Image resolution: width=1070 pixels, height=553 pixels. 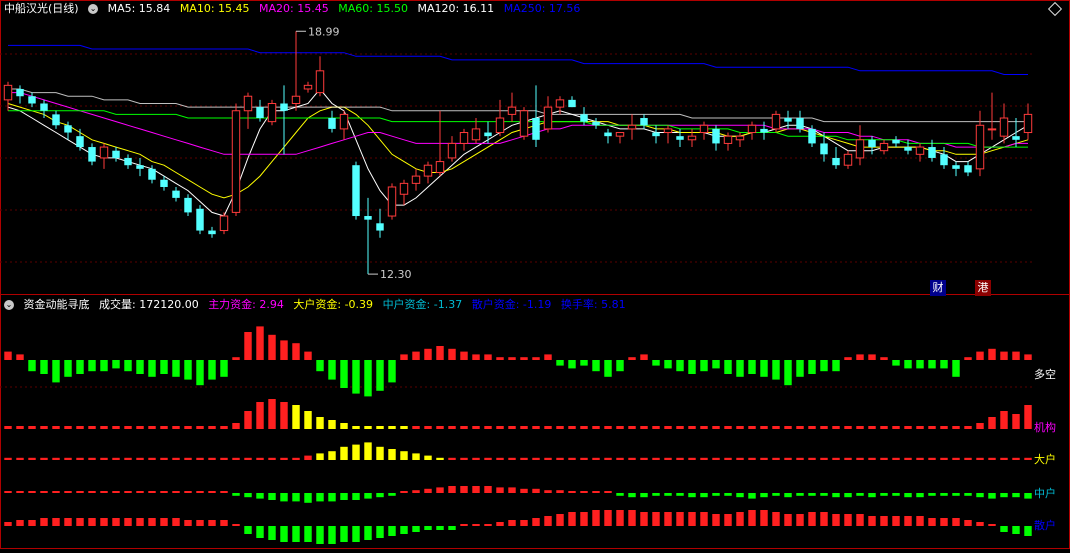 What do you see at coordinates (938, 288) in the screenshot?
I see `cai-badge: 财` at bounding box center [938, 288].